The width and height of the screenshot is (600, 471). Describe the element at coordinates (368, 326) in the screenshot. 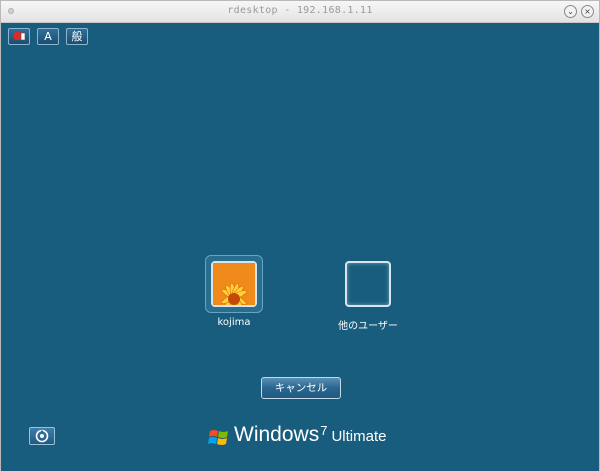

I see `user-name-other: 他のユーザー` at that location.